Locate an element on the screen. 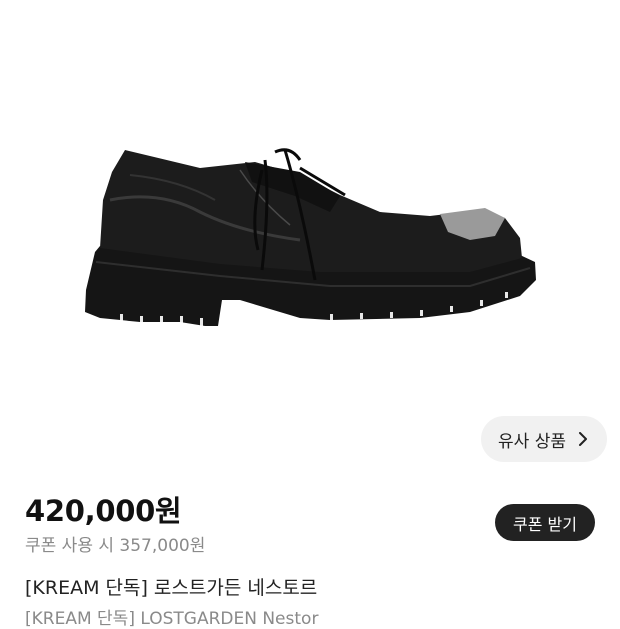 The height and width of the screenshot is (629, 620). product-price: 420,000원 is located at coordinates (103, 511).